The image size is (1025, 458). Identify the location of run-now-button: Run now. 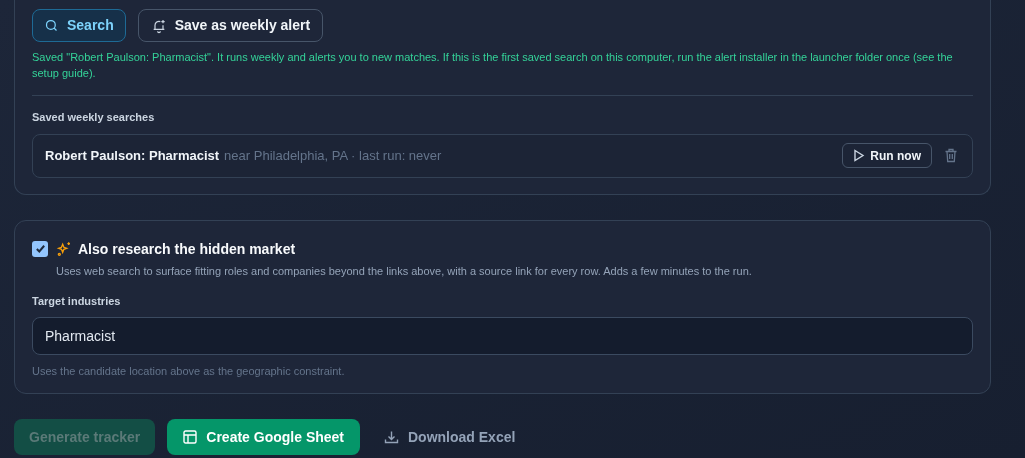
(887, 155).